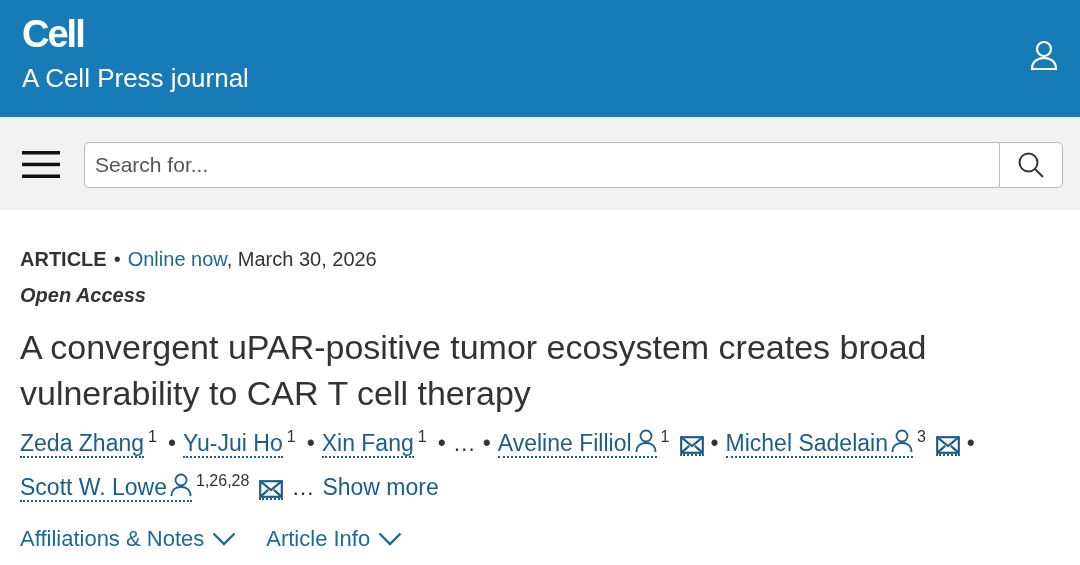 The width and height of the screenshot is (1080, 565). I want to click on status-link: Online now, so click(177, 259).